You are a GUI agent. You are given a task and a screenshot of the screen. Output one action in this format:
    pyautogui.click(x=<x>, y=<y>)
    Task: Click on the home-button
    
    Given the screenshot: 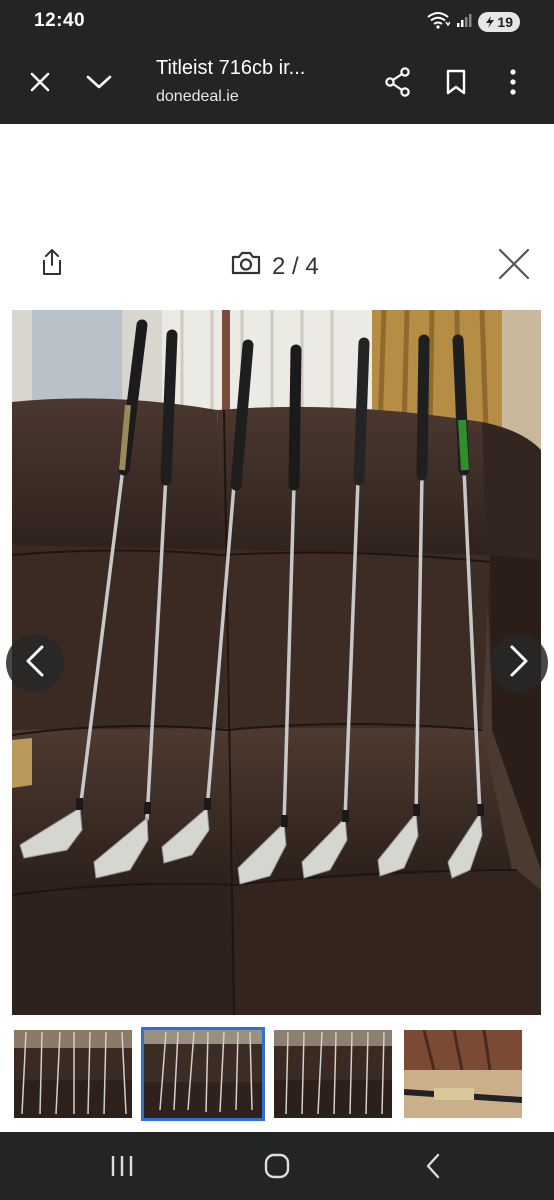 What is the action you would take?
    pyautogui.click(x=277, y=1168)
    